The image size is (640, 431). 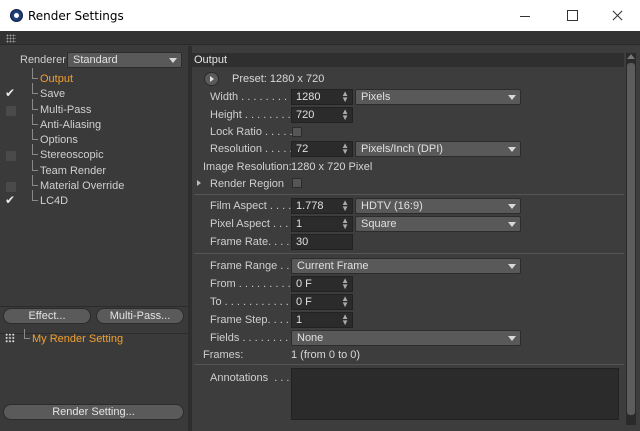 What do you see at coordinates (297, 132) in the screenshot?
I see `lock-ratio-checkbox` at bounding box center [297, 132].